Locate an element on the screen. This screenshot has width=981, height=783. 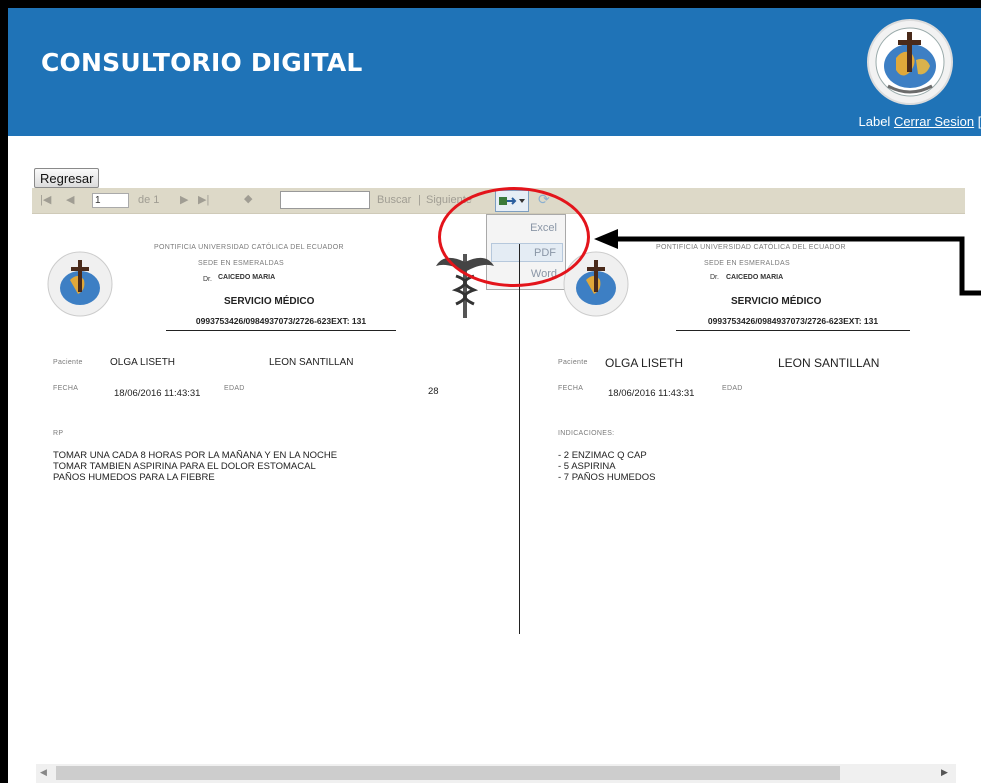
session-bar: Label Cerrar Sesion [] is located at coordinates (920, 121).